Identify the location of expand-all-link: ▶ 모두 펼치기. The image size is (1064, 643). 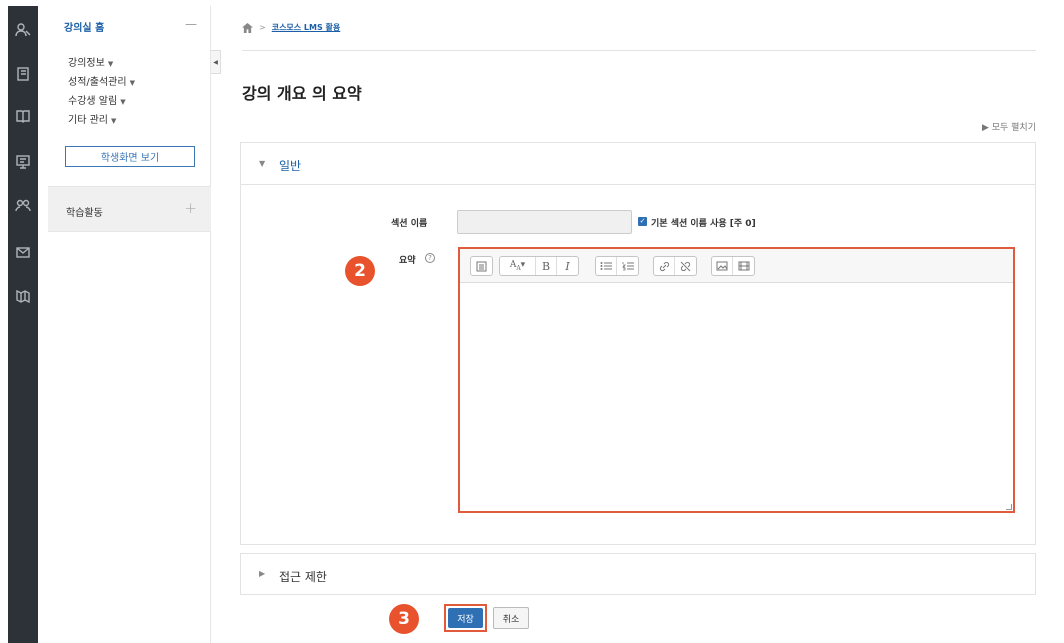
(1009, 126).